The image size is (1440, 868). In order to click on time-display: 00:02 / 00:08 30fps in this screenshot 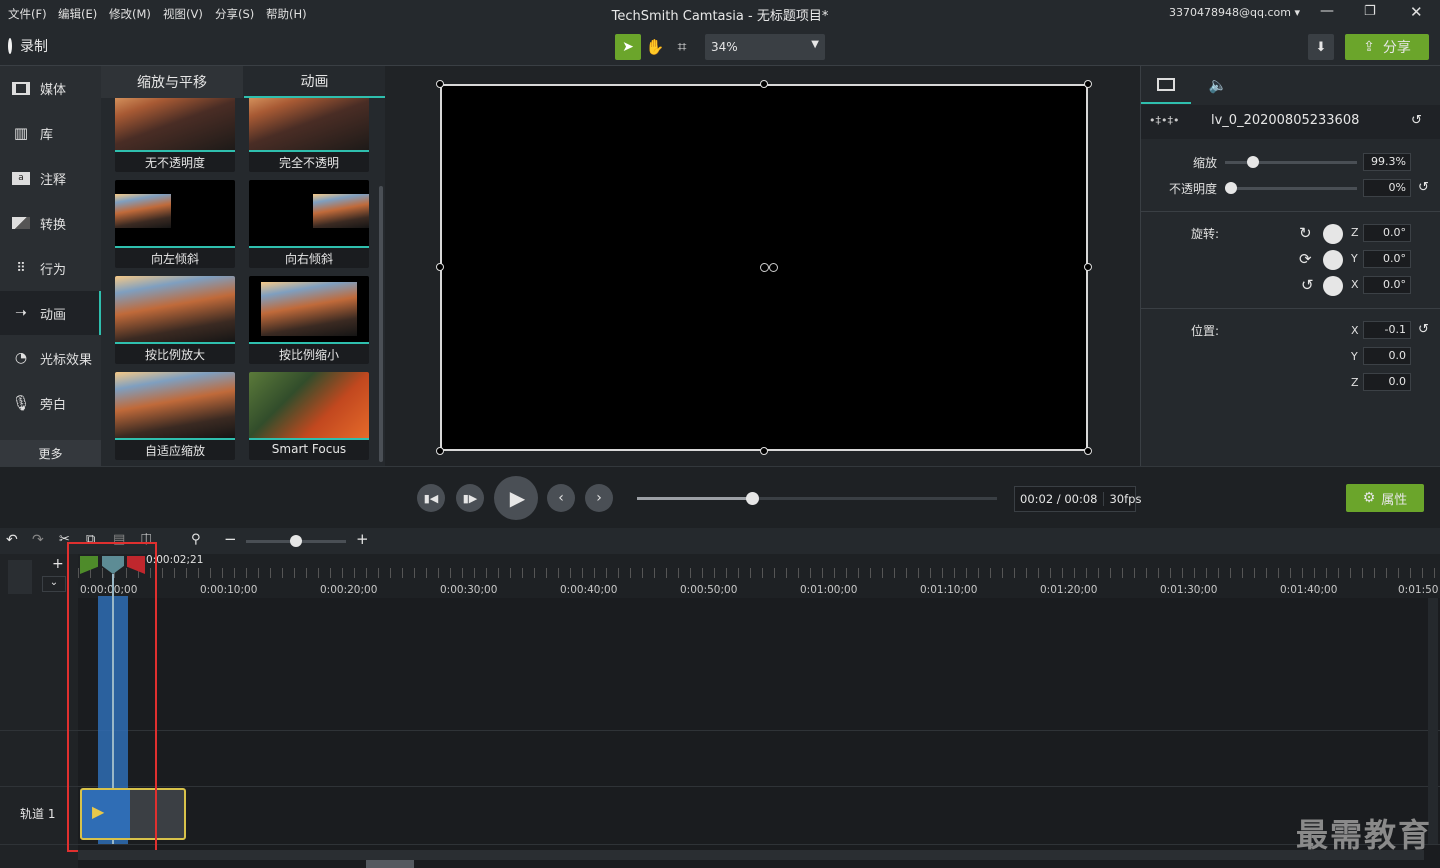, I will do `click(1077, 499)`.